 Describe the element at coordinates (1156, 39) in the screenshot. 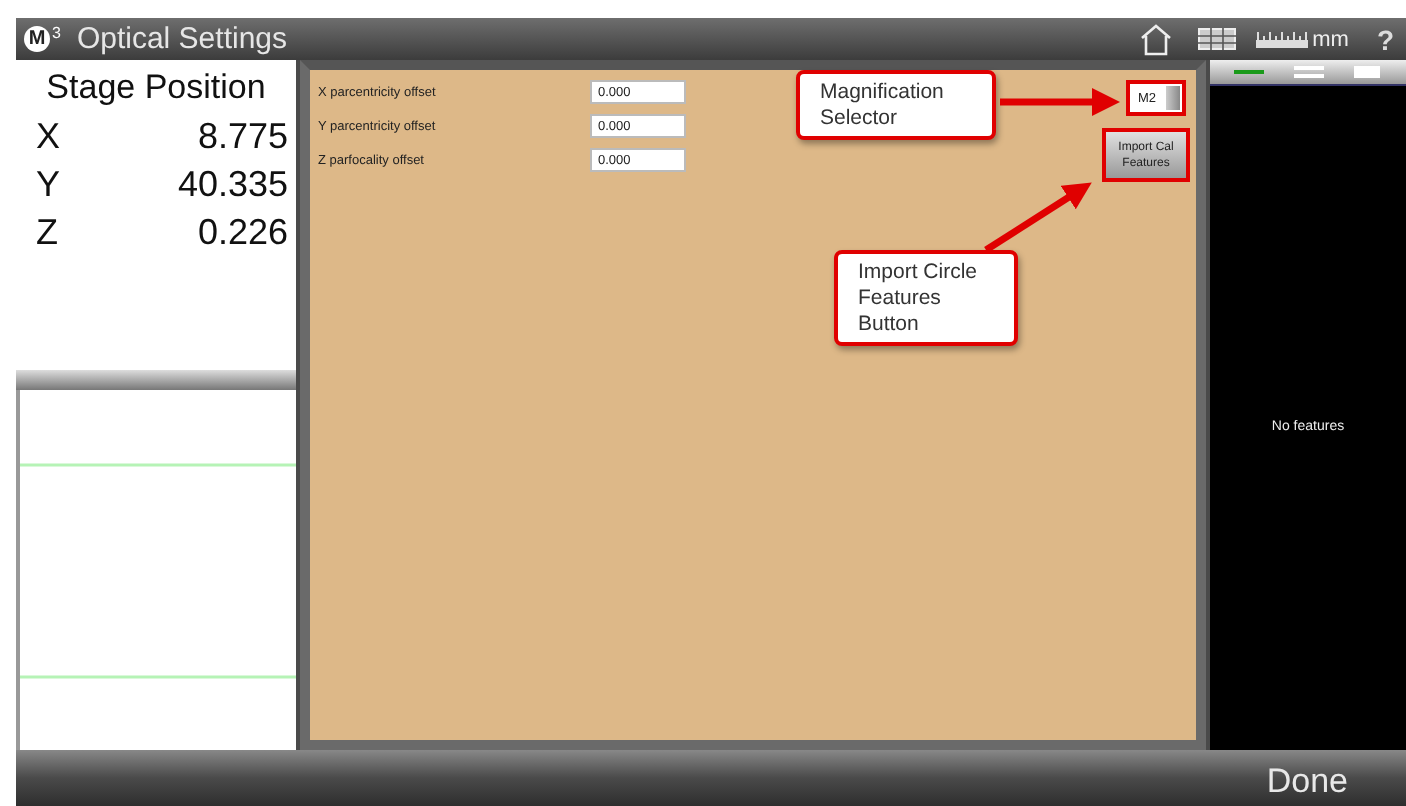

I see `home-icon` at that location.